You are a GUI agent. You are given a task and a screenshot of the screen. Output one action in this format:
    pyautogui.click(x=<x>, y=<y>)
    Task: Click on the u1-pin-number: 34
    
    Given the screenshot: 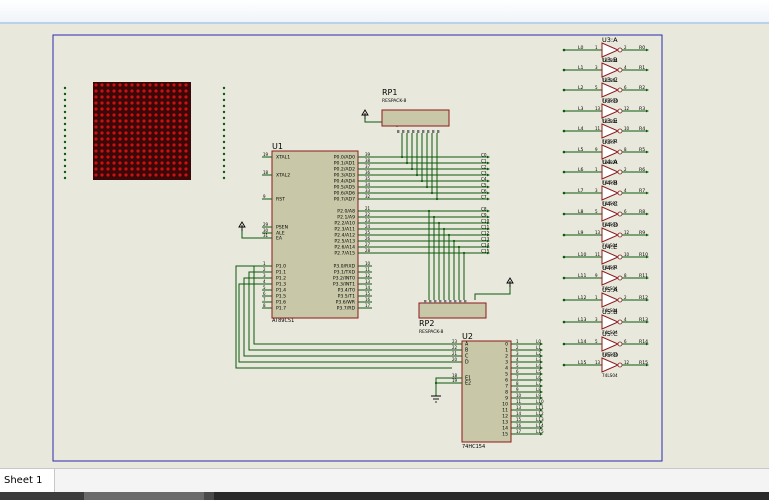 What is the action you would take?
    pyautogui.click(x=368, y=184)
    